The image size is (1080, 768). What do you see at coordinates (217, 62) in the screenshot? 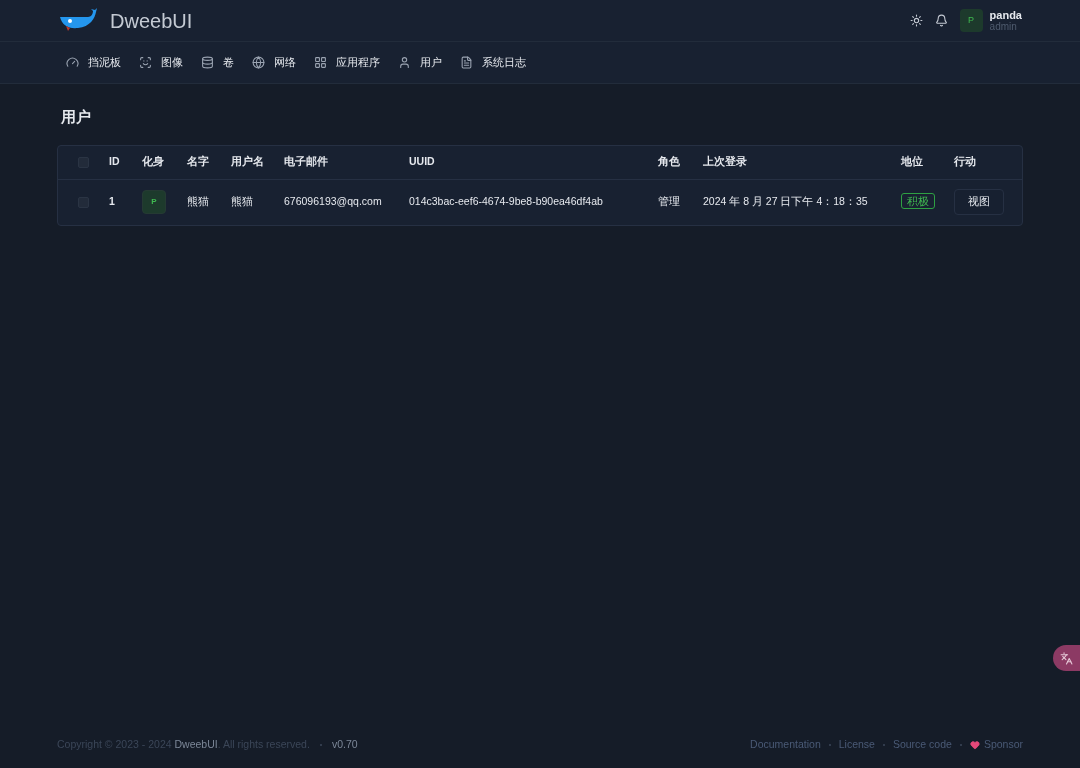
I see `nav-item: 卷` at bounding box center [217, 62].